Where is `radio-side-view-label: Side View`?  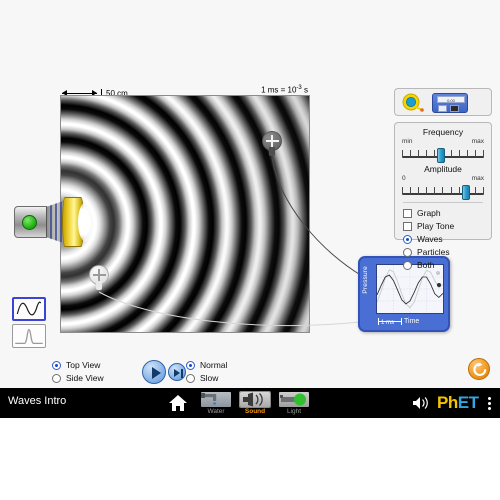
radio-side-view-label: Side View is located at coordinates (85, 378).